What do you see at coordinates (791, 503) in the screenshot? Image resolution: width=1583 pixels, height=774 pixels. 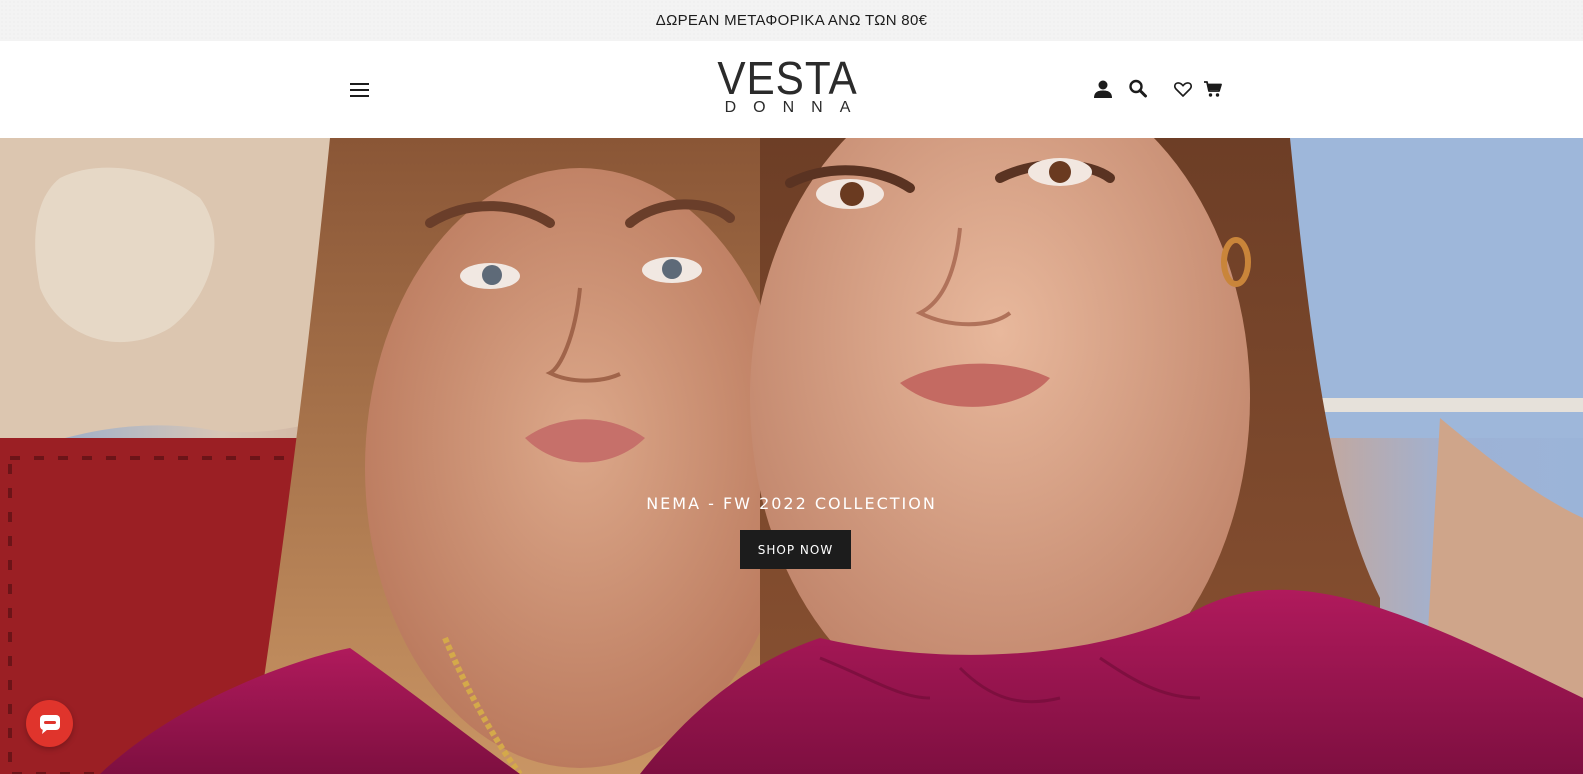 I see `hero-caption: NEMA - FW 2022 COLLECTION` at bounding box center [791, 503].